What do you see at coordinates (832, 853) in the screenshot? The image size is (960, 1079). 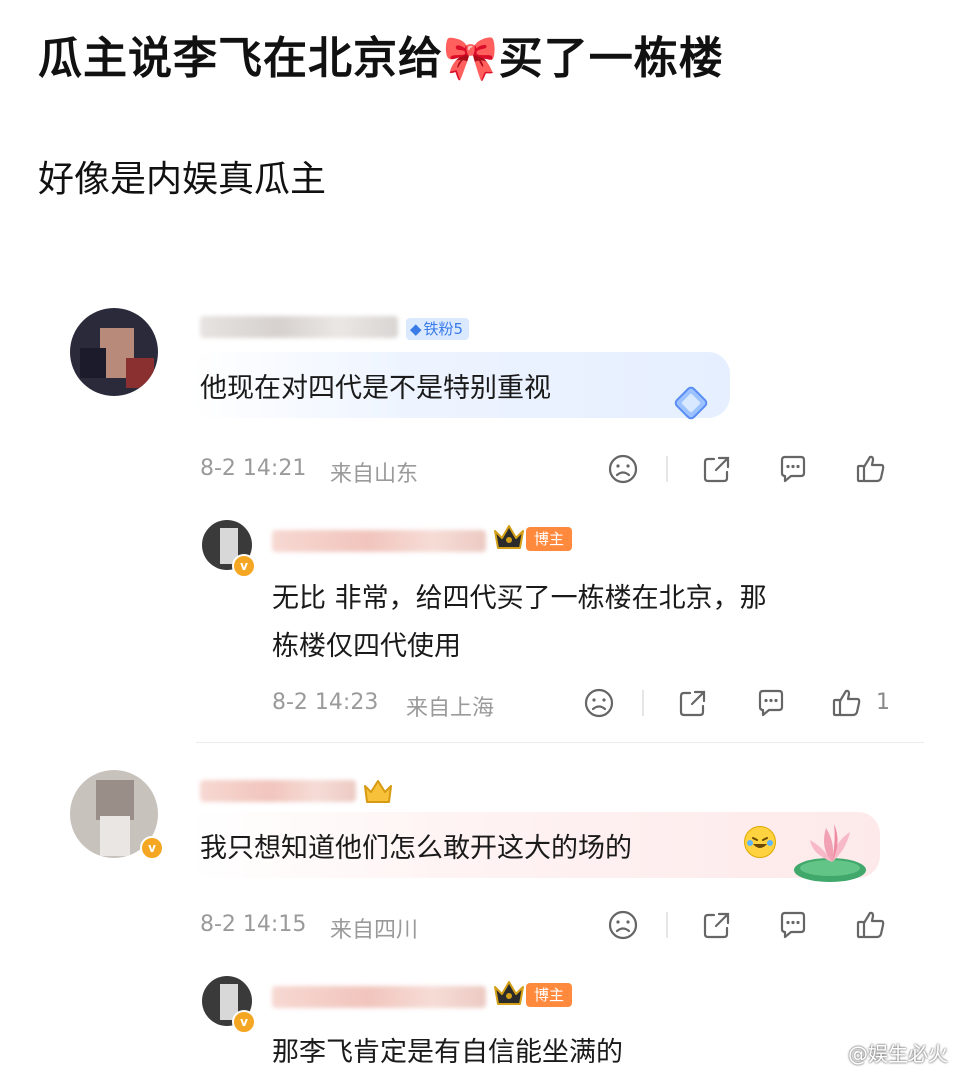 I see `lotus-decoration-icon` at bounding box center [832, 853].